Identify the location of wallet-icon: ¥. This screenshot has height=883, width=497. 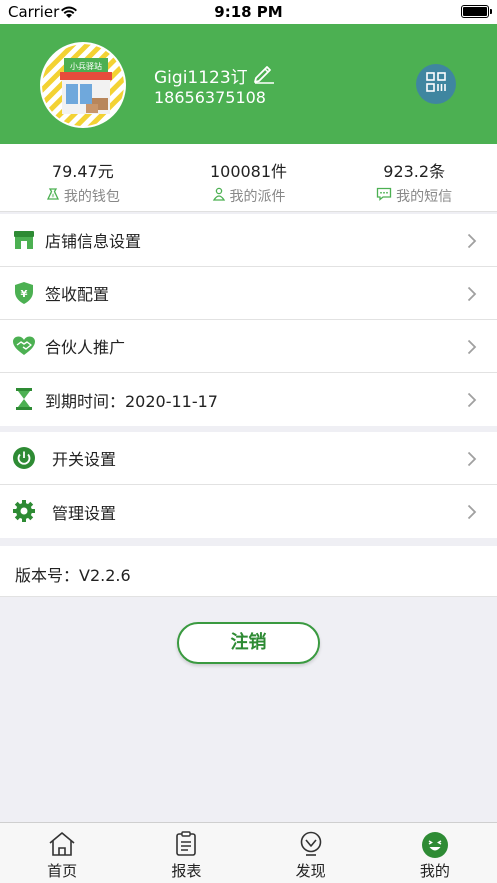
(53, 196).